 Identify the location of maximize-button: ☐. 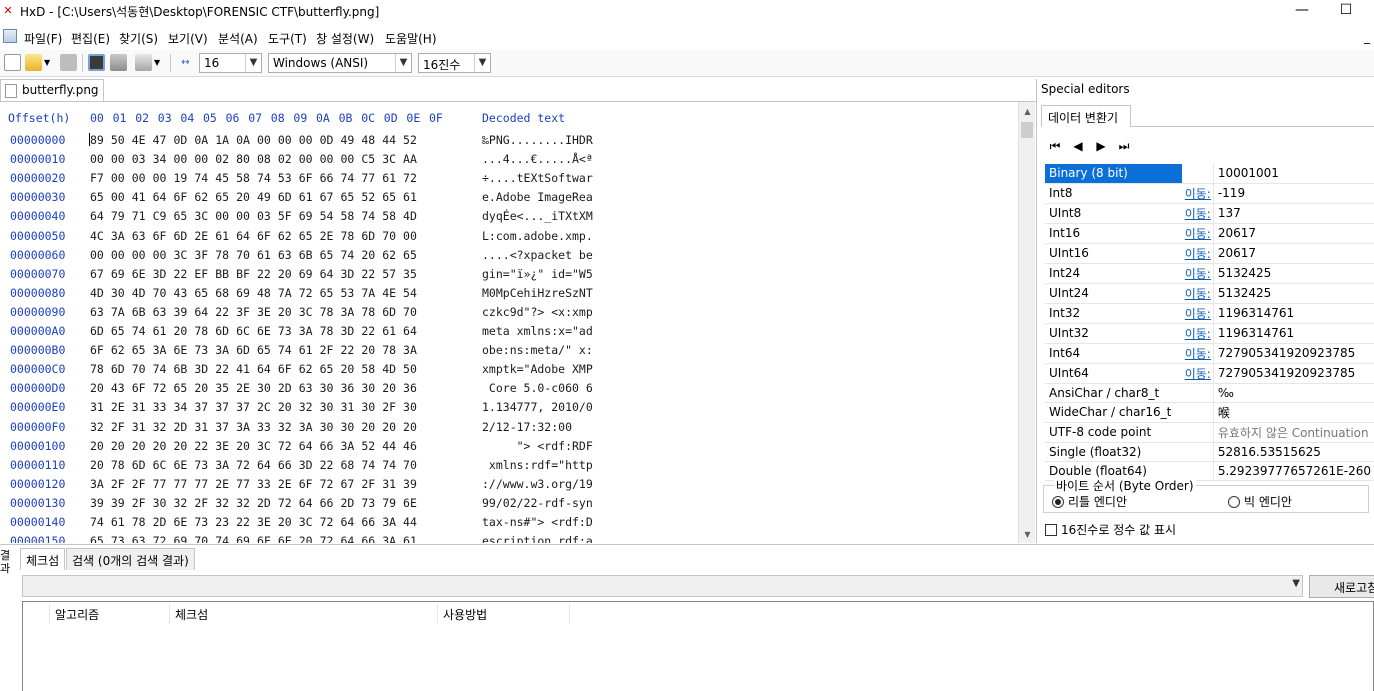
(1346, 11).